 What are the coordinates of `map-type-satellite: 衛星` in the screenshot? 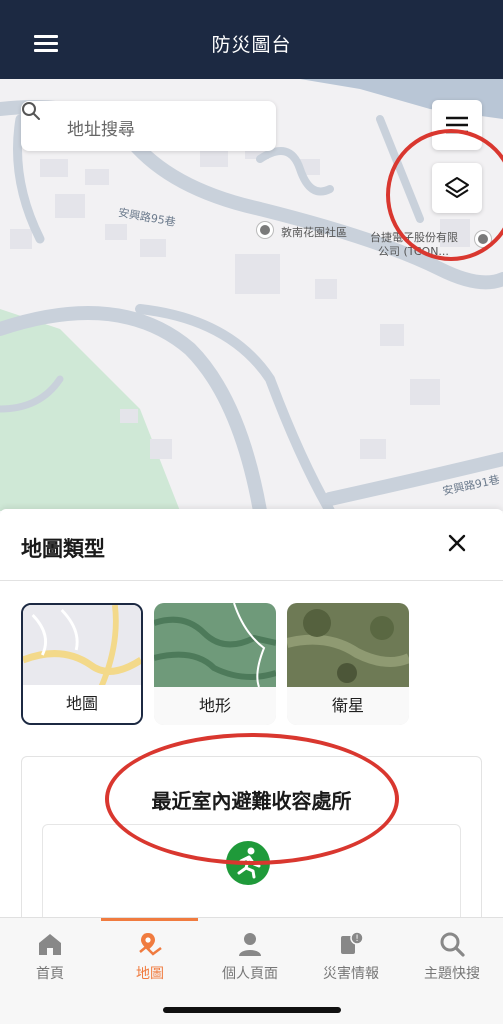 It's located at (348, 664).